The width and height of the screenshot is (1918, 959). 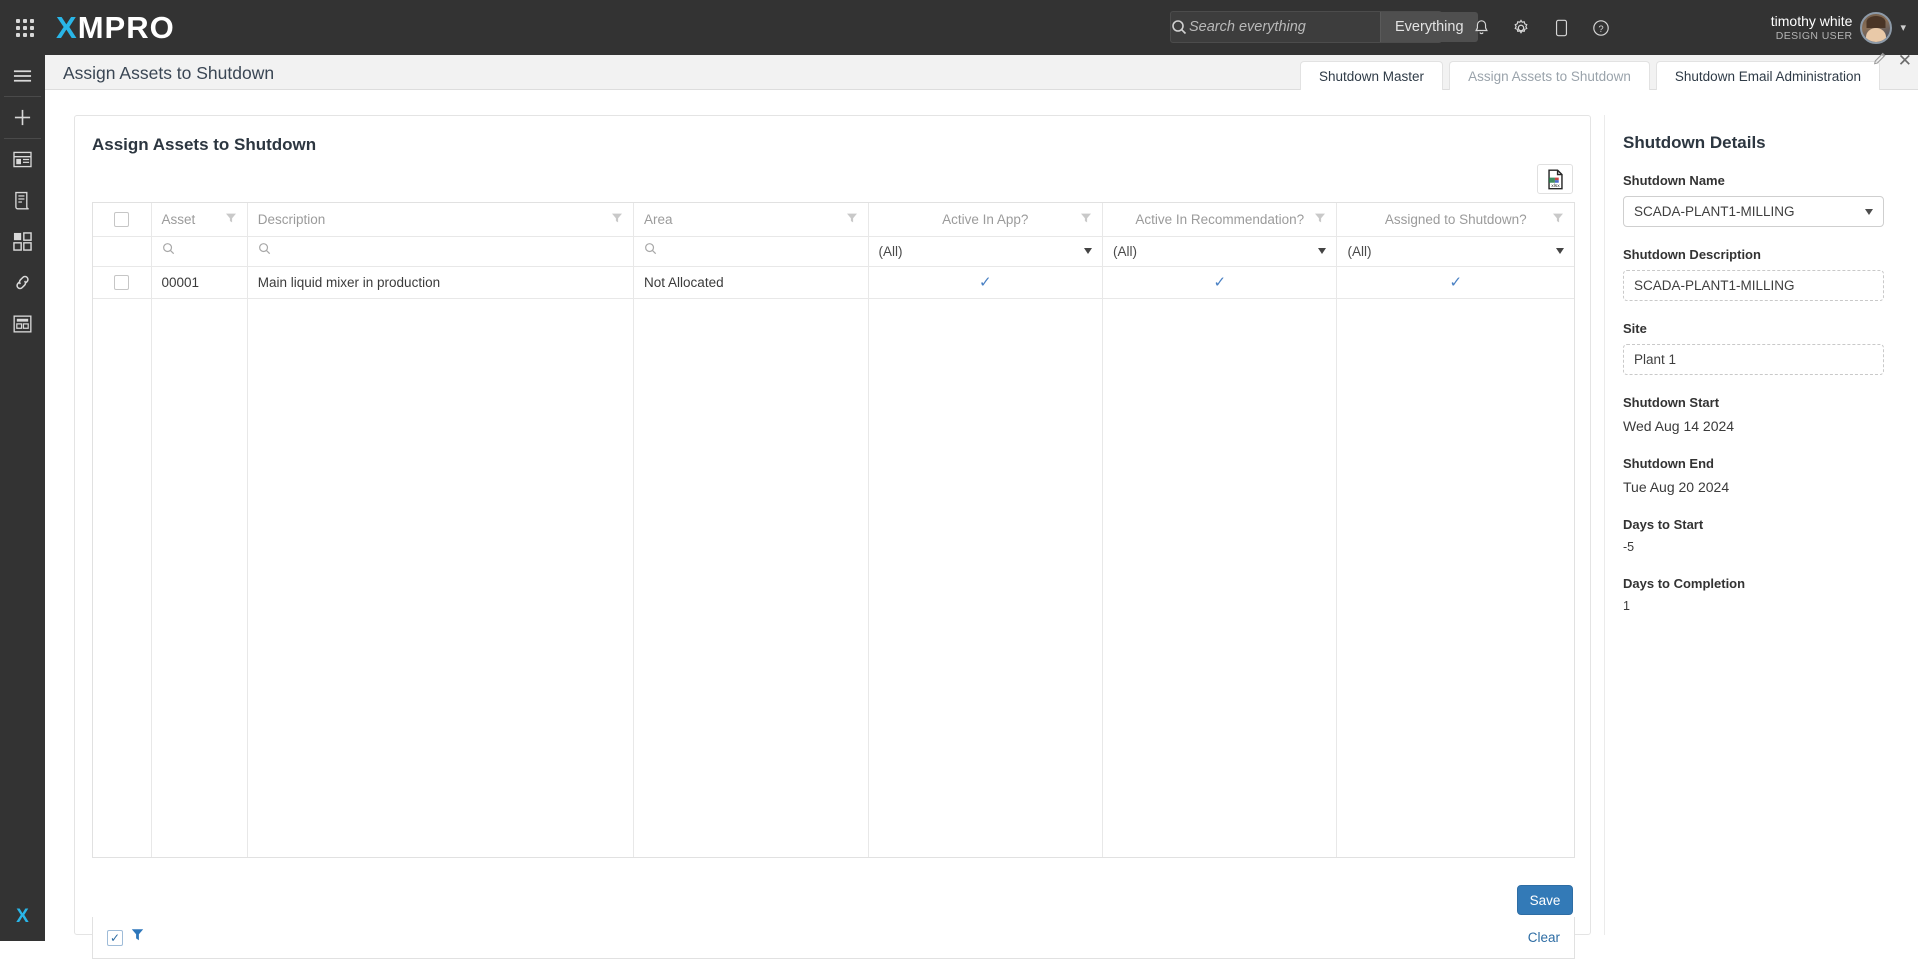 I want to click on funnel-filter-icon, so click(x=137, y=937).